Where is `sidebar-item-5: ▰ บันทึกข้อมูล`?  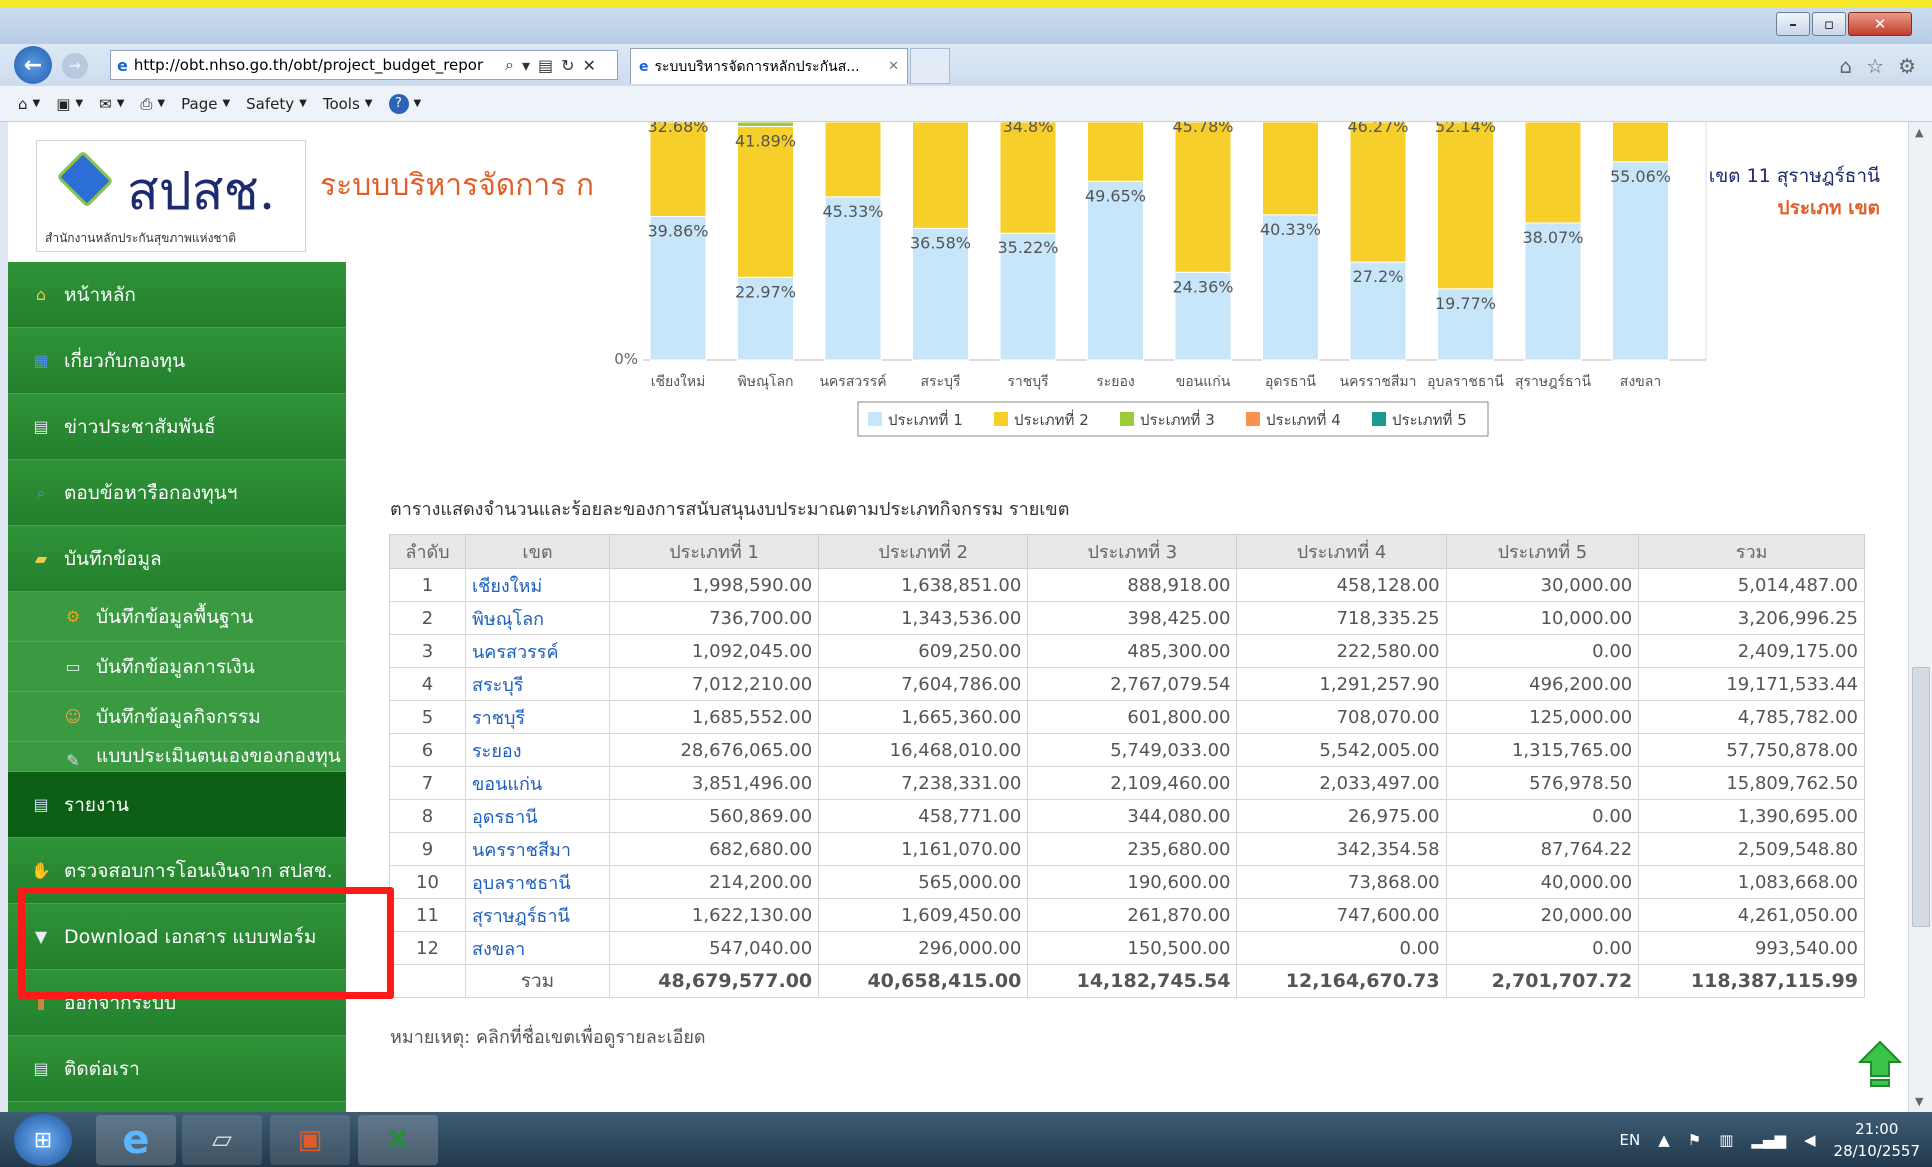
sidebar-item-5: ▰ บันทึกข้อมูล is located at coordinates (177, 559).